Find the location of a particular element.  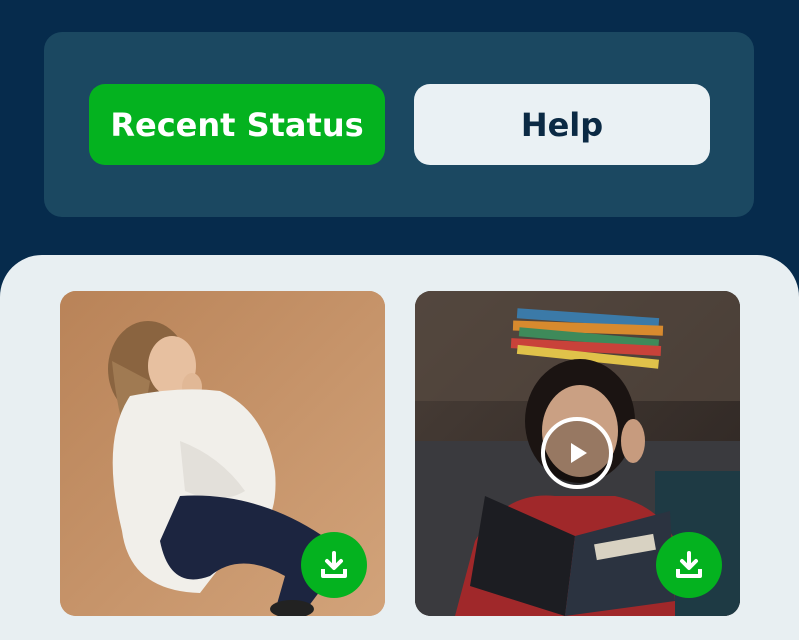

play-button is located at coordinates (577, 453).